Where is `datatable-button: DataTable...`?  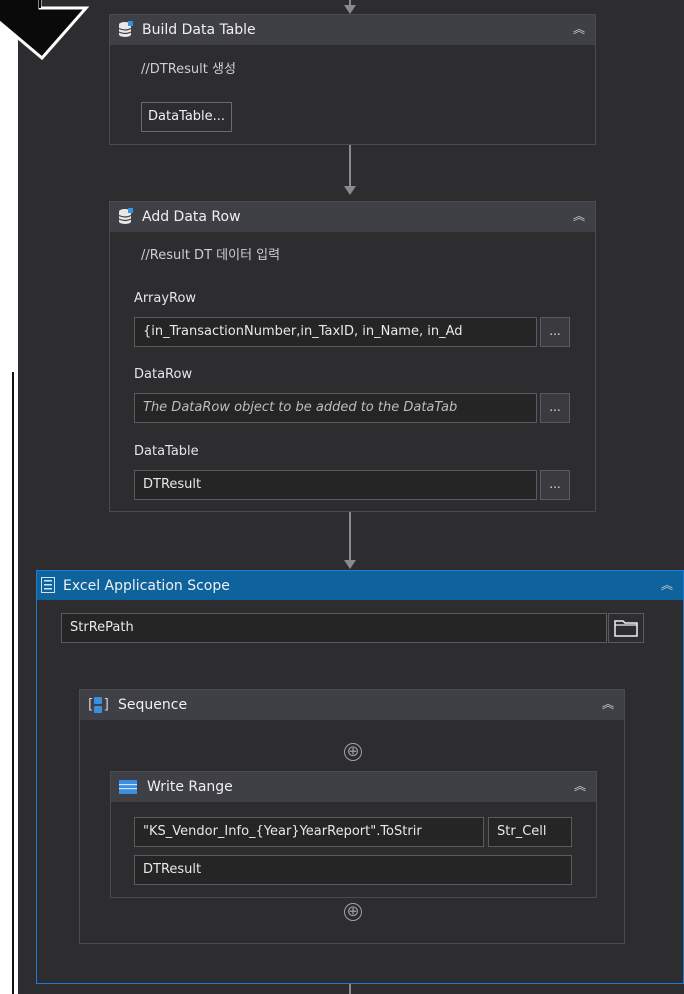
datatable-button: DataTable... is located at coordinates (187, 117).